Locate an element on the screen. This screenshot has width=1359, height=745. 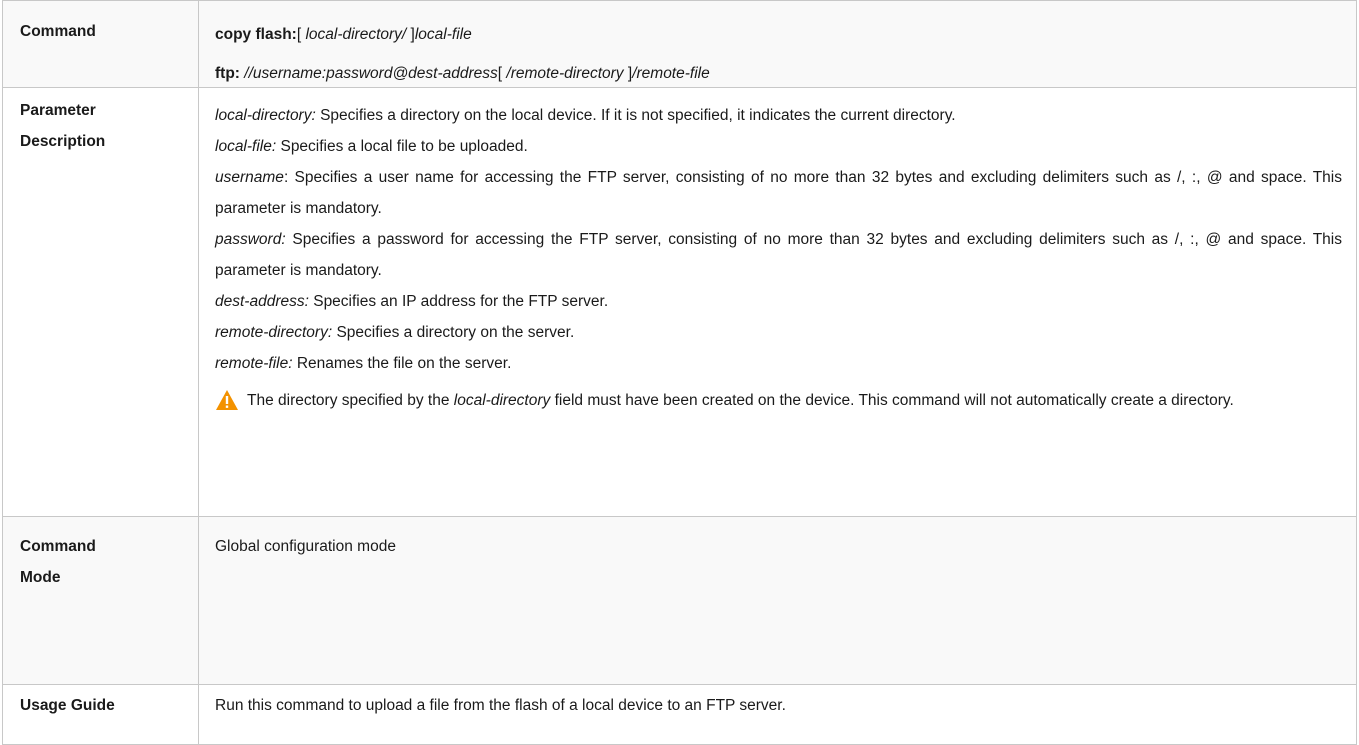
param-desc: Specifies a local file to be uploaded. is located at coordinates (402, 146).